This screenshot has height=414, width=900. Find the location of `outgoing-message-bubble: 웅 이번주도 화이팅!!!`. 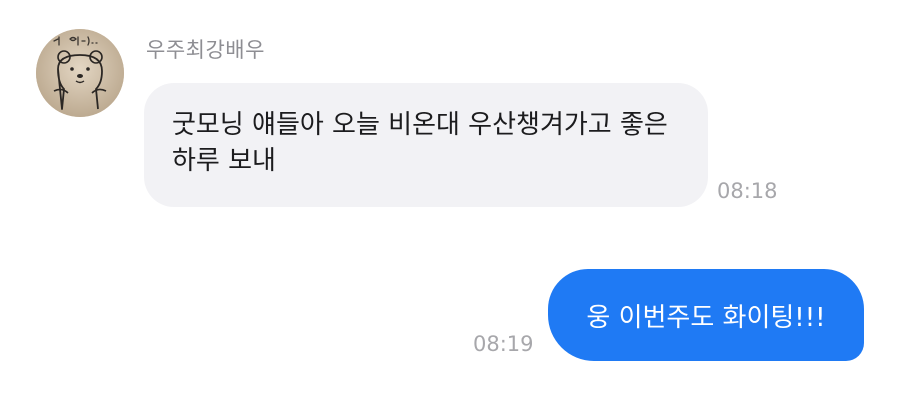

outgoing-message-bubble: 웅 이번주도 화이팅!!! is located at coordinates (706, 315).